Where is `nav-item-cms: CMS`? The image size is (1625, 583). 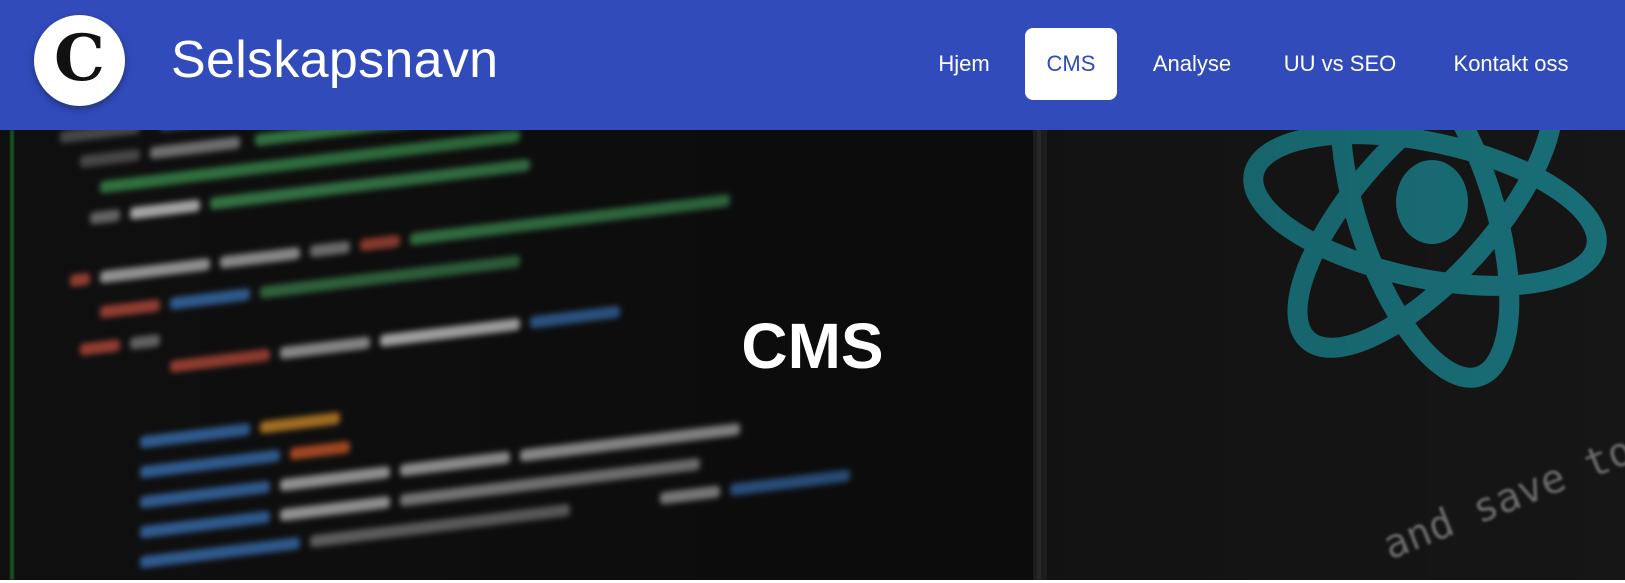
nav-item-cms: CMS is located at coordinates (1071, 64).